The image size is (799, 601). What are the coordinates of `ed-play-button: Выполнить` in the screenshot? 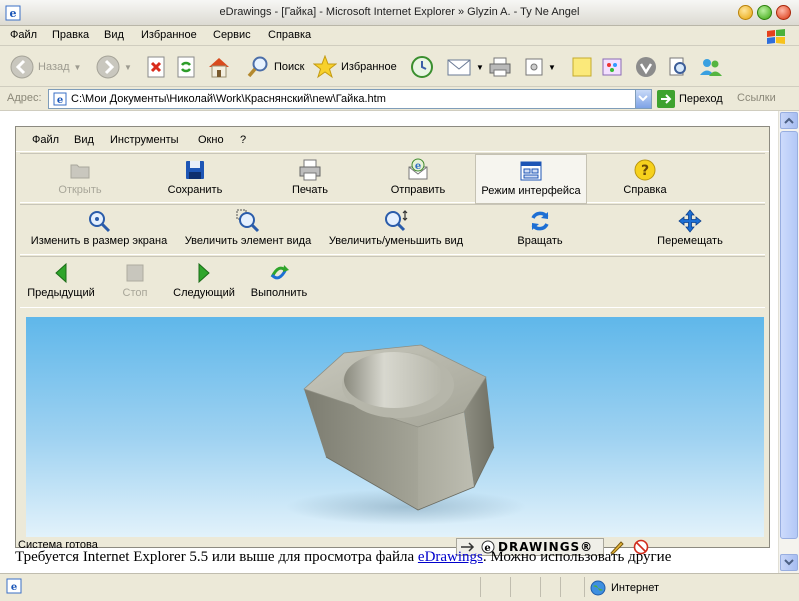 It's located at (279, 282).